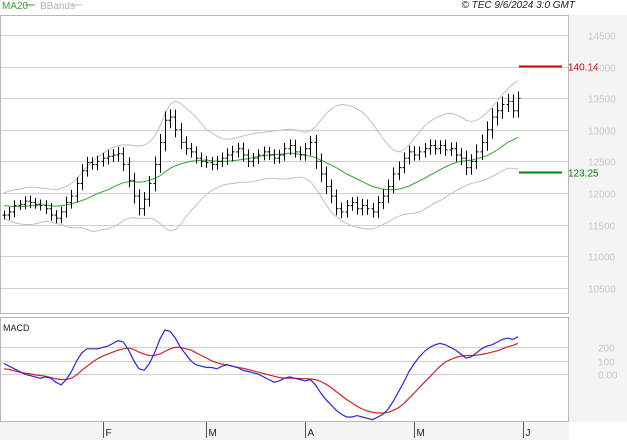  Describe the element at coordinates (602, 163) in the screenshot. I see `price-y-tick-label: 12500` at that location.